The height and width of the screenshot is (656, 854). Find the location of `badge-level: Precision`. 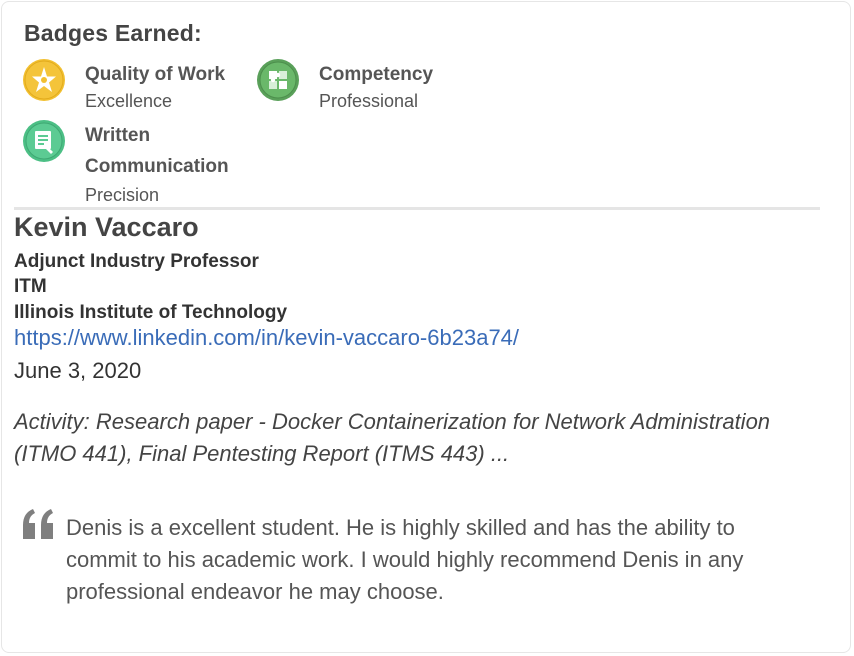

badge-level: Precision is located at coordinates (122, 195).